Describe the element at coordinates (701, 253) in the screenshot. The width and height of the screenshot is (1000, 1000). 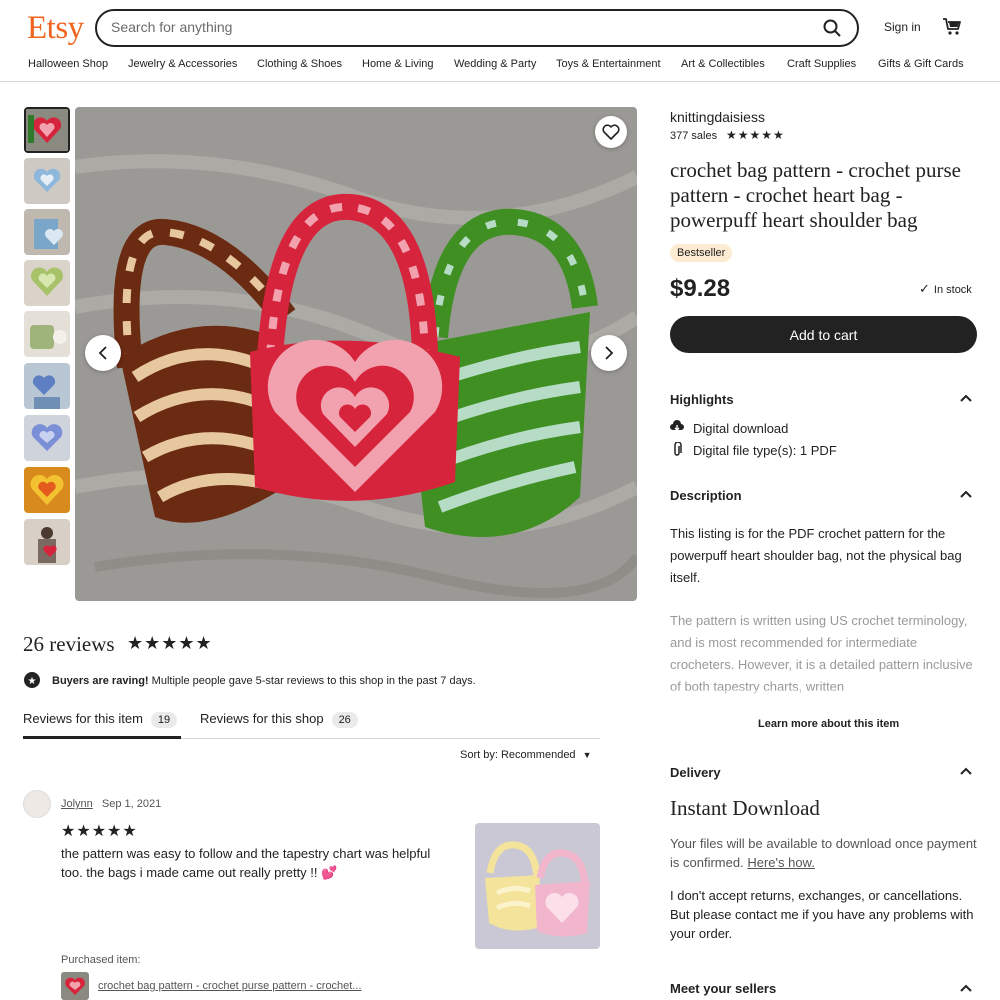
I see `bestseller-badge: Bestseller` at that location.